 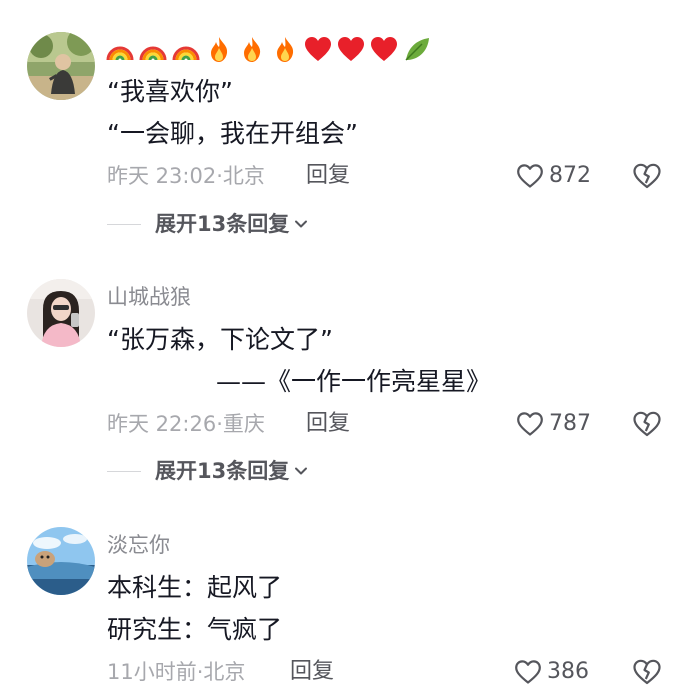 What do you see at coordinates (170, 91) in the screenshot?
I see `comment-text-line: “我喜欢你”` at bounding box center [170, 91].